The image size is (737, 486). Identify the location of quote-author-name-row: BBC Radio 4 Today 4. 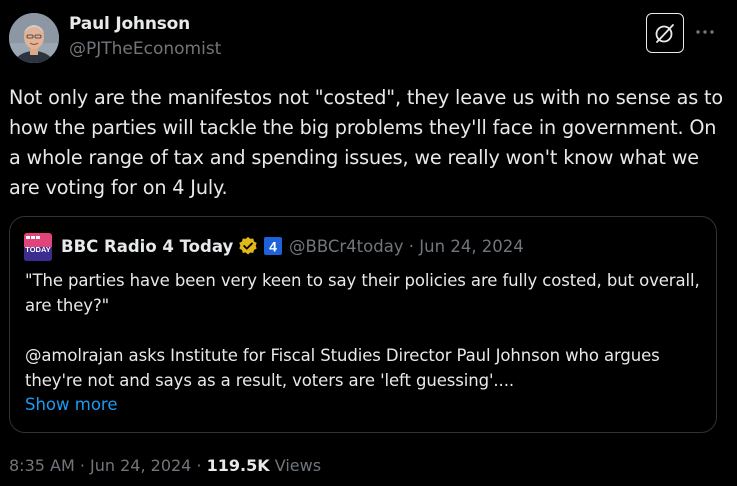
(172, 246).